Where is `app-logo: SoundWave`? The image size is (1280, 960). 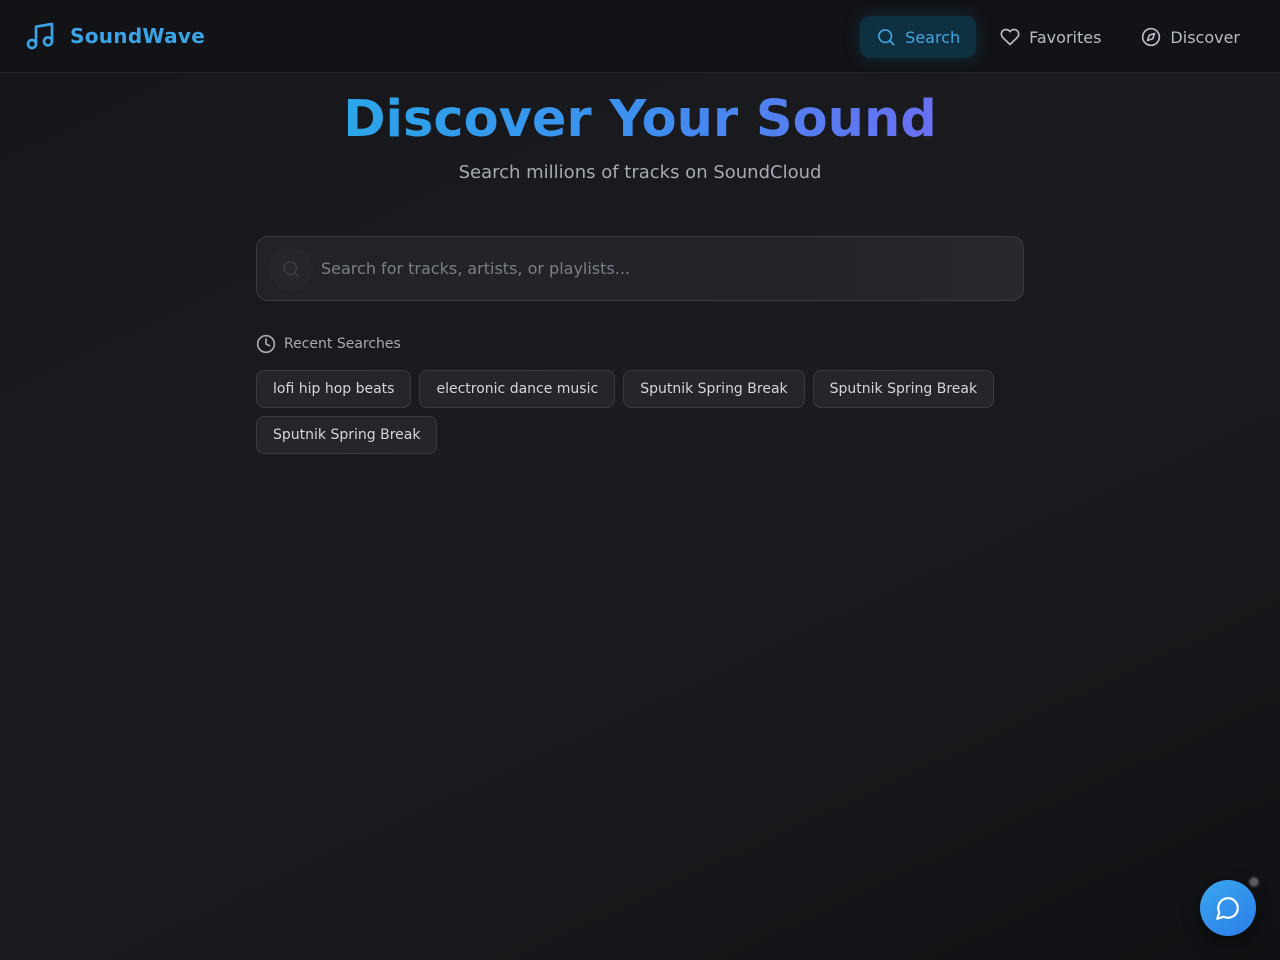 app-logo: SoundWave is located at coordinates (114, 36).